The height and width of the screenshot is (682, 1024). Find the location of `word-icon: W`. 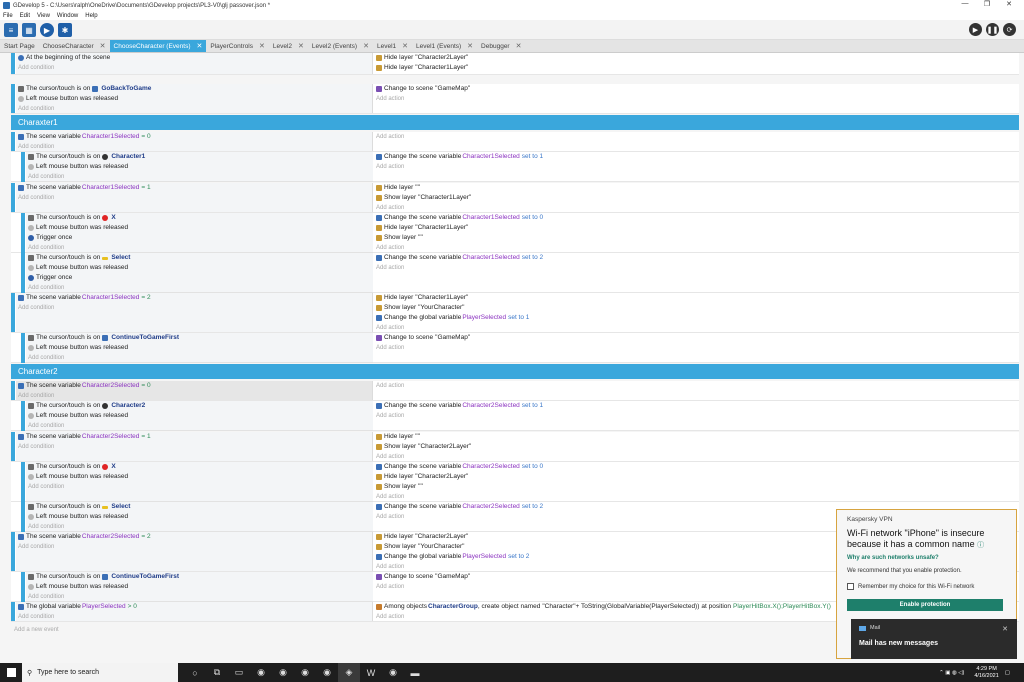

word-icon: W is located at coordinates (371, 672).